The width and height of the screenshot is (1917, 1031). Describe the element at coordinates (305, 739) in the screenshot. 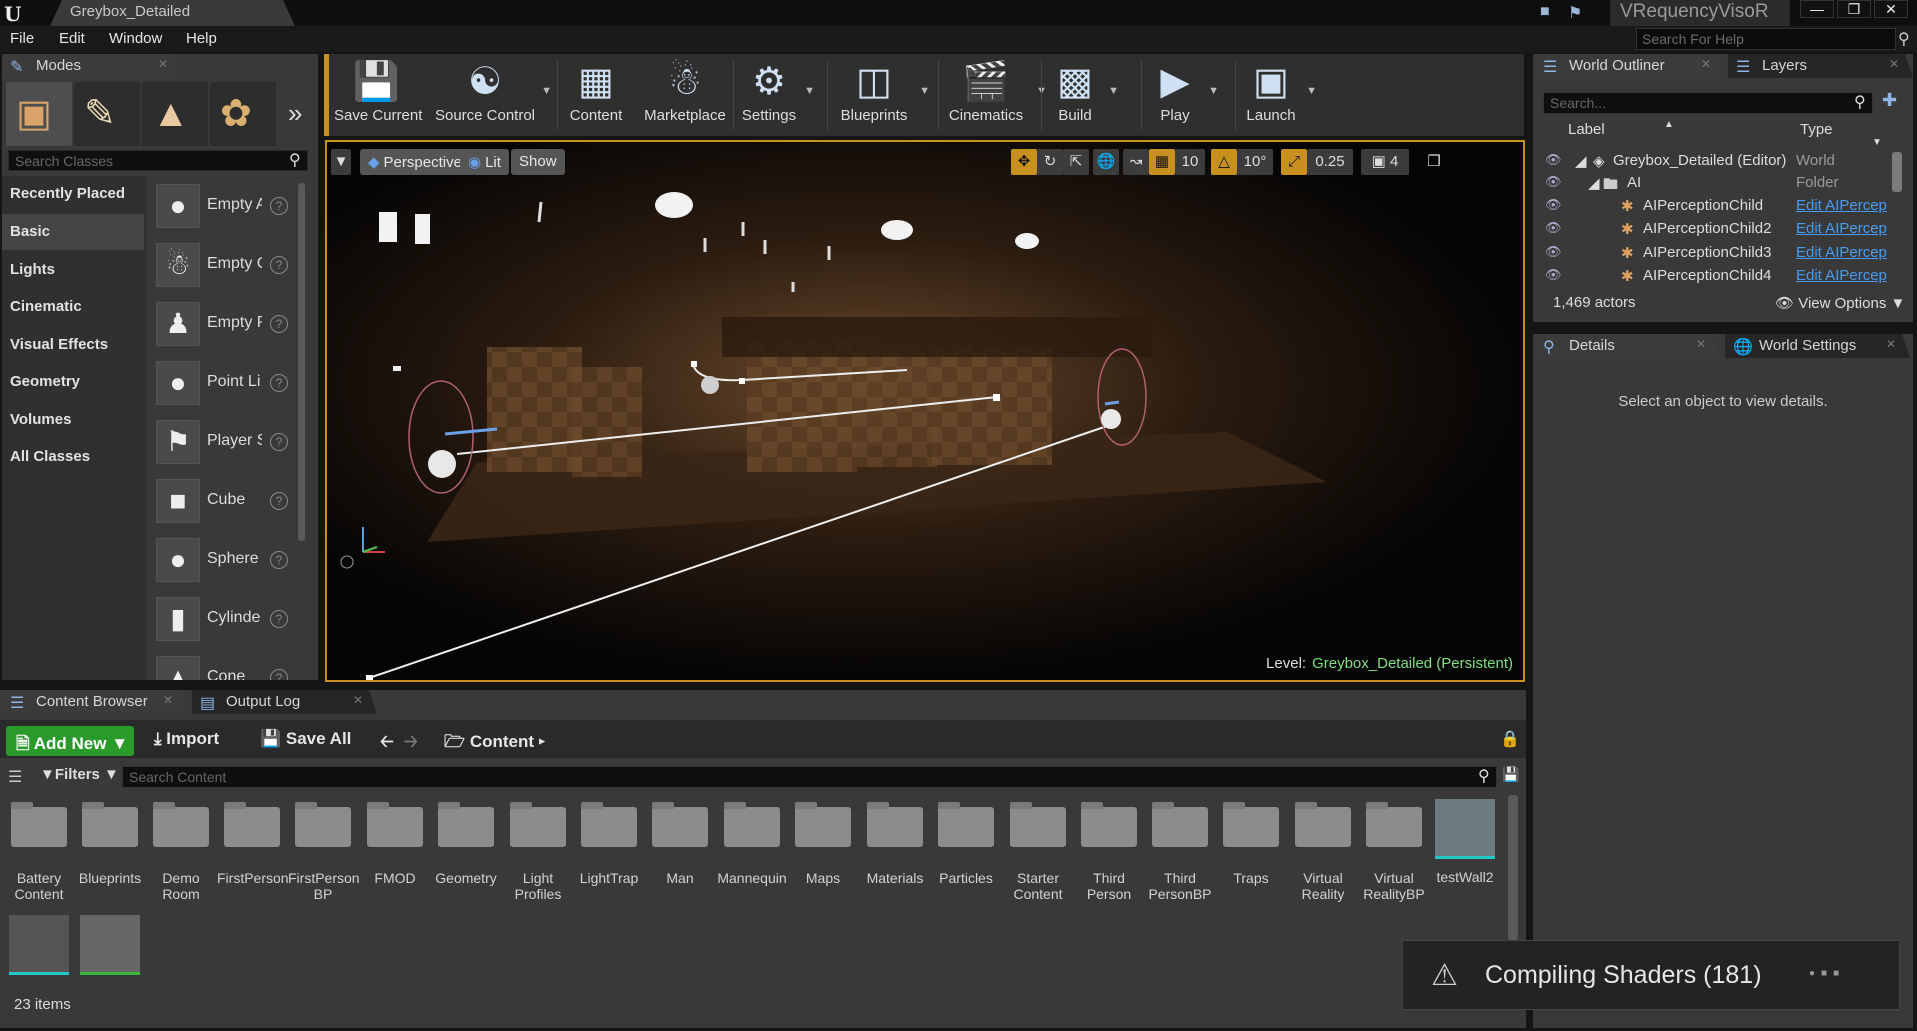

I see `save-all-button: 💾 Save All` at that location.